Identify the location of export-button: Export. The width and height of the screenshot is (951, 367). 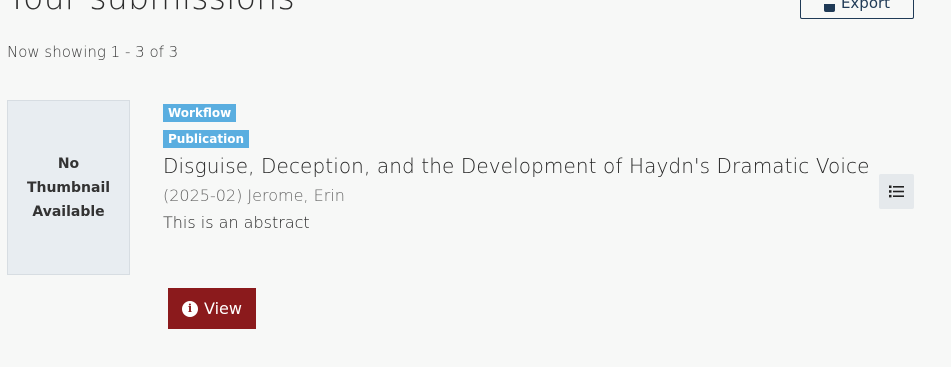
(857, 9).